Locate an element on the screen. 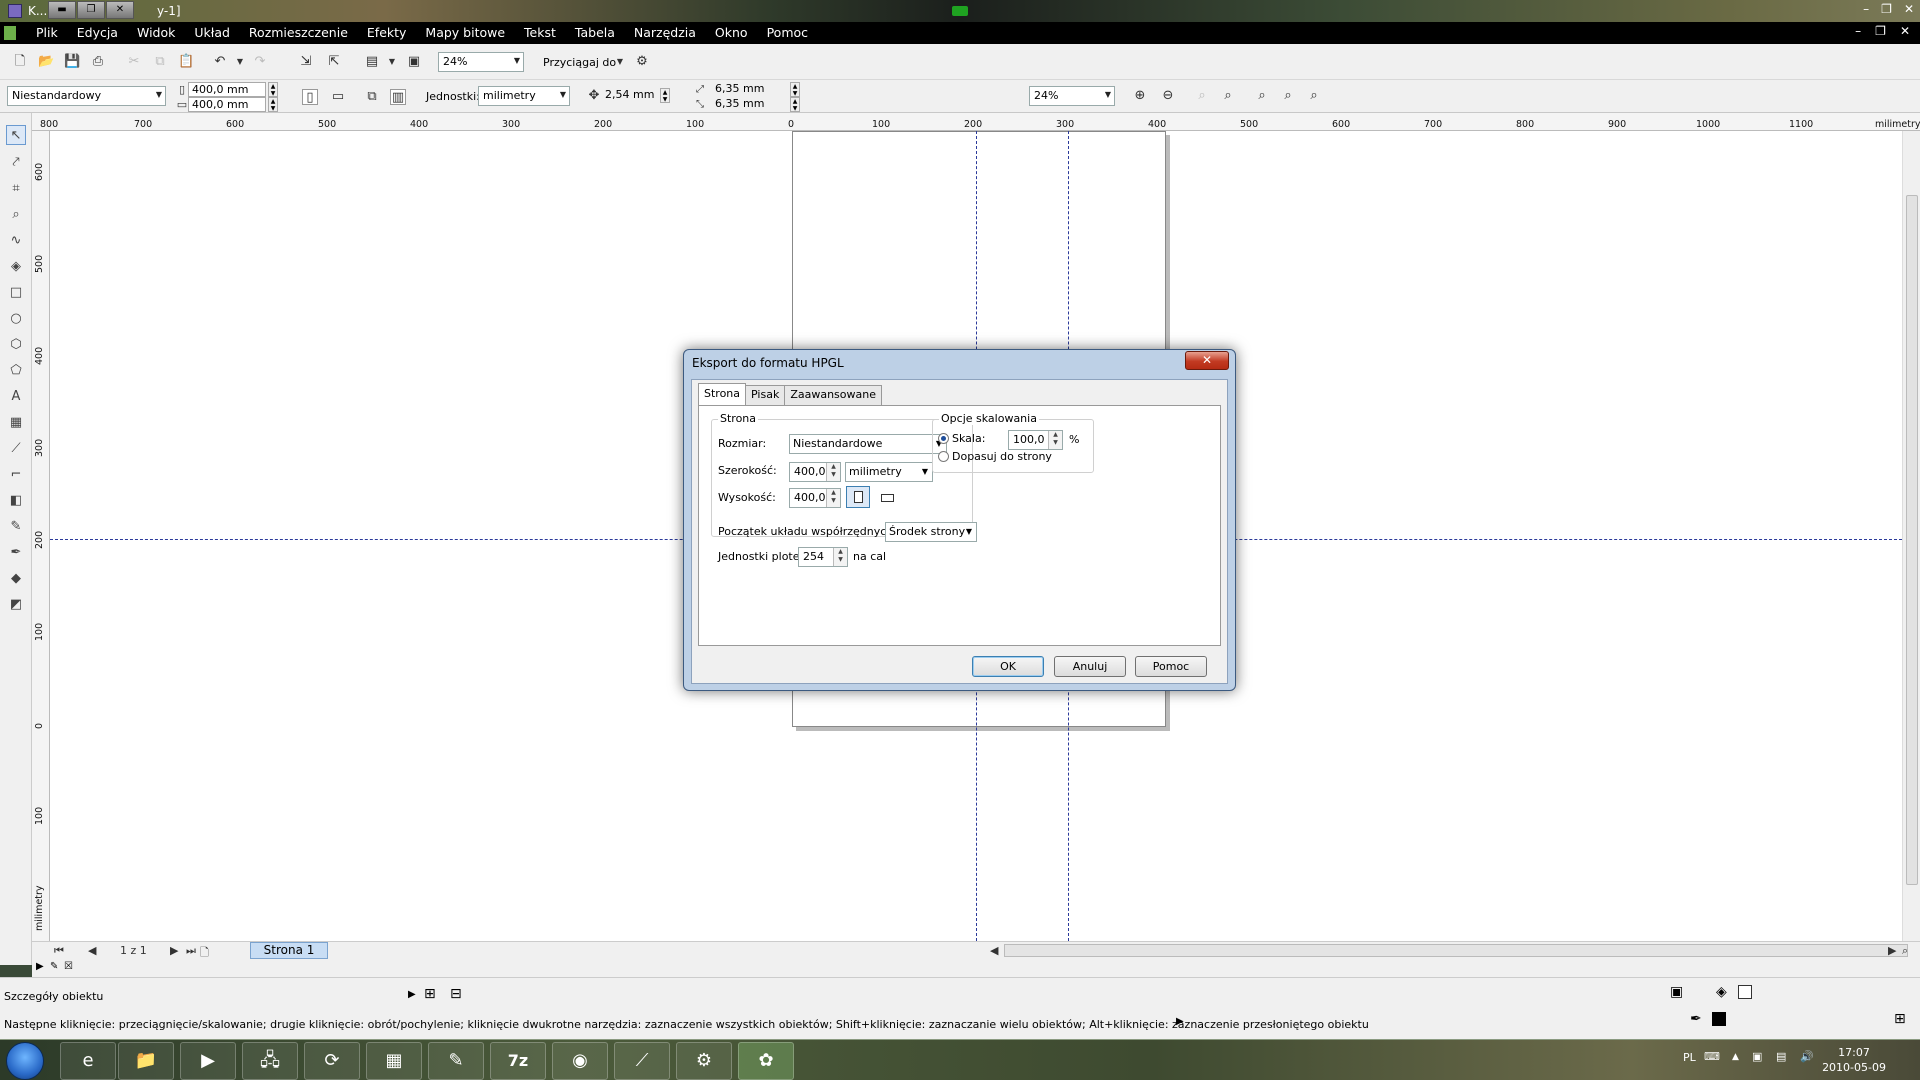  vertical-scrollbar is located at coordinates (1911, 536).